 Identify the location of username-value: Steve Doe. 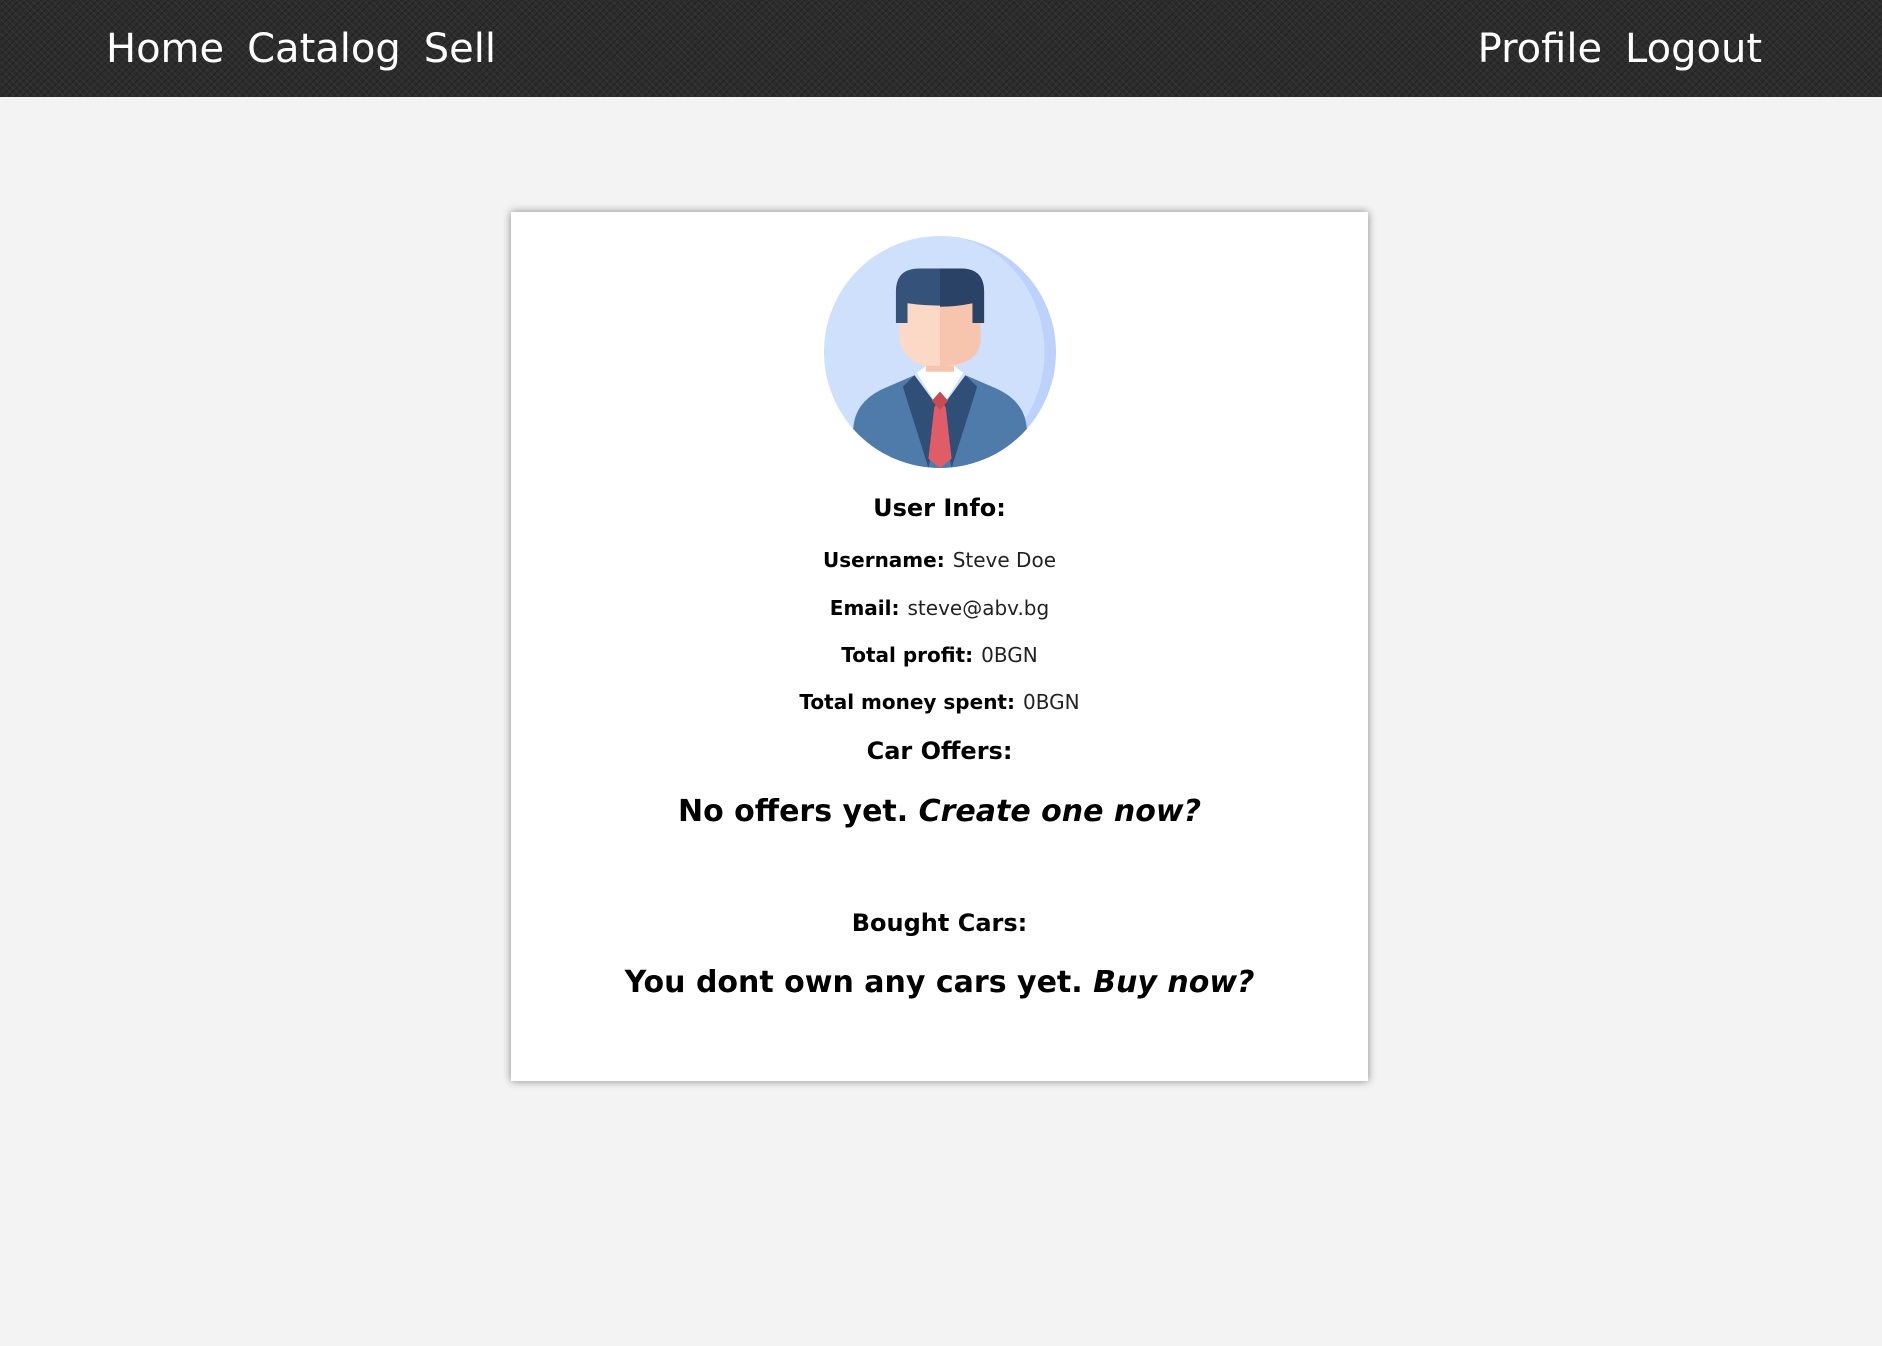
(1004, 560).